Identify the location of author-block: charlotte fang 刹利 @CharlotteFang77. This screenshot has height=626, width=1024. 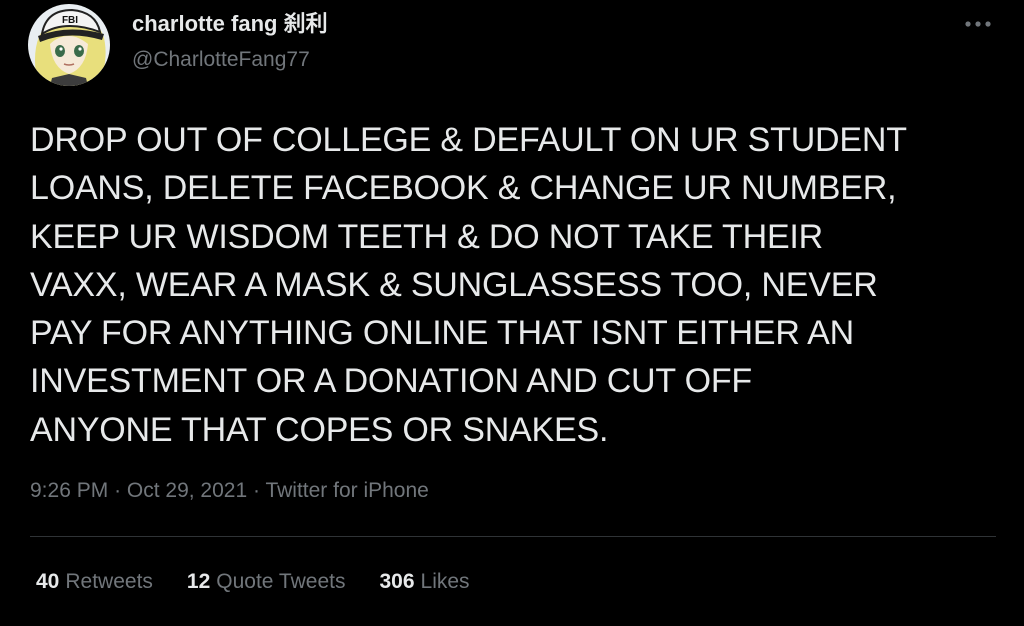
(230, 42).